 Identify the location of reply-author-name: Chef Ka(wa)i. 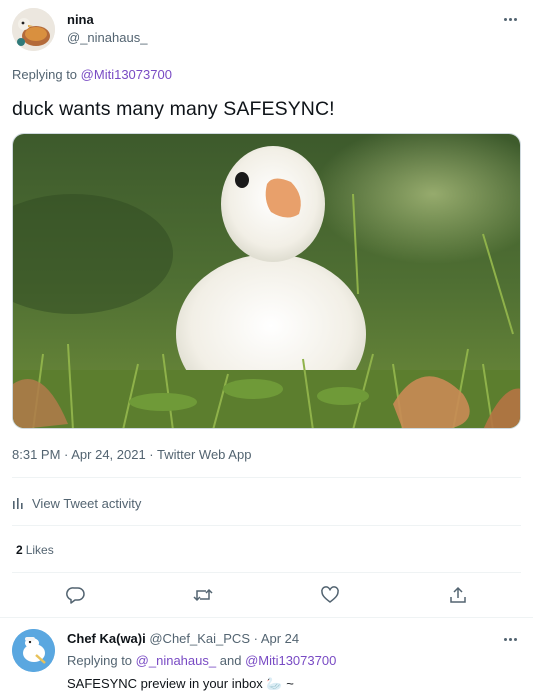
(106, 638).